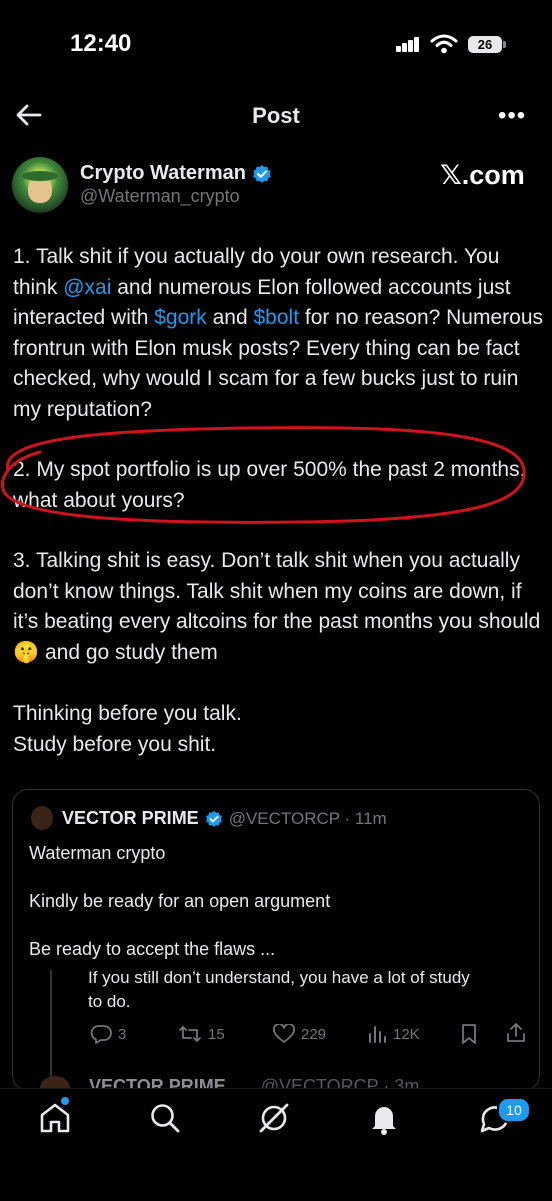  Describe the element at coordinates (504, 44) in the screenshot. I see `battery-tip` at that location.